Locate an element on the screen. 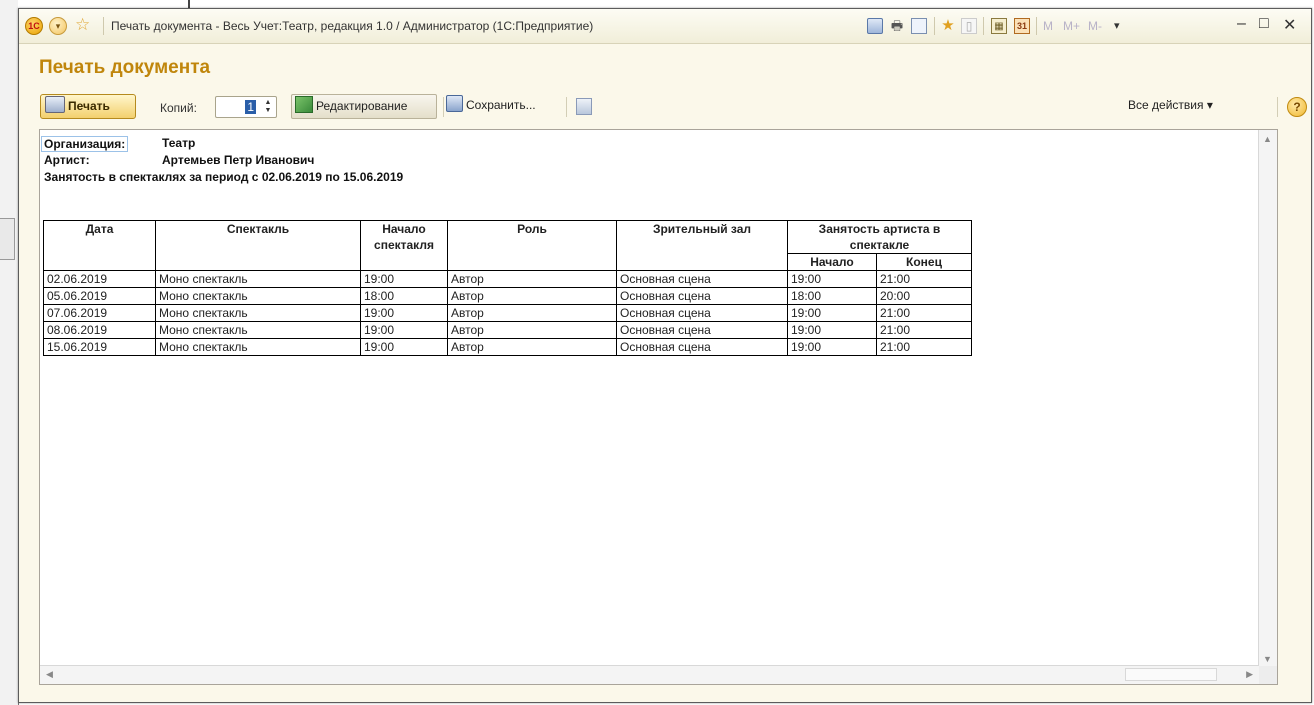 The width and height of the screenshot is (1314, 705). org-row: Организация: Театр is located at coordinates (118, 144).